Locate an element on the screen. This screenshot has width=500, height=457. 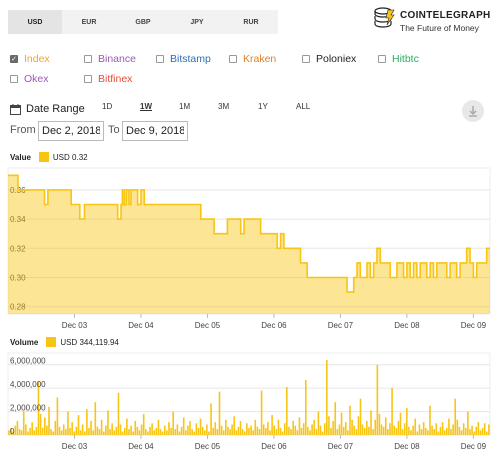
source-hitbtc: Hitbtc is located at coordinates (398, 59).